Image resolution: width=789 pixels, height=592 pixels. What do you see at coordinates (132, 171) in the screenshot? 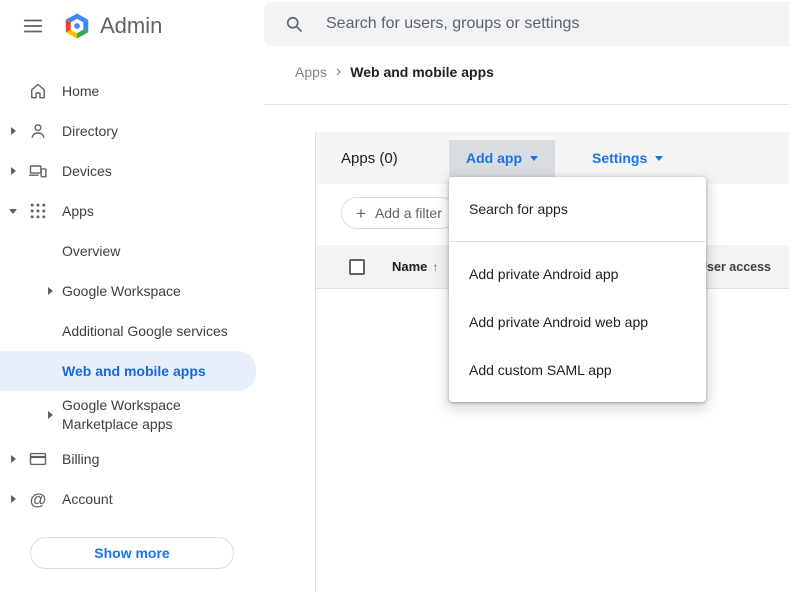
I see `sidebar-item-devices: Devices` at bounding box center [132, 171].